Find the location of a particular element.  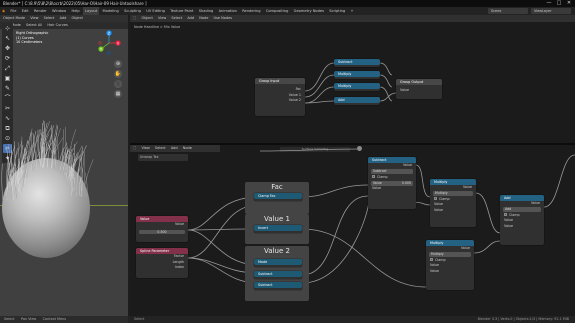

subtract-node-input1: Value 0.000 is located at coordinates (392, 183).